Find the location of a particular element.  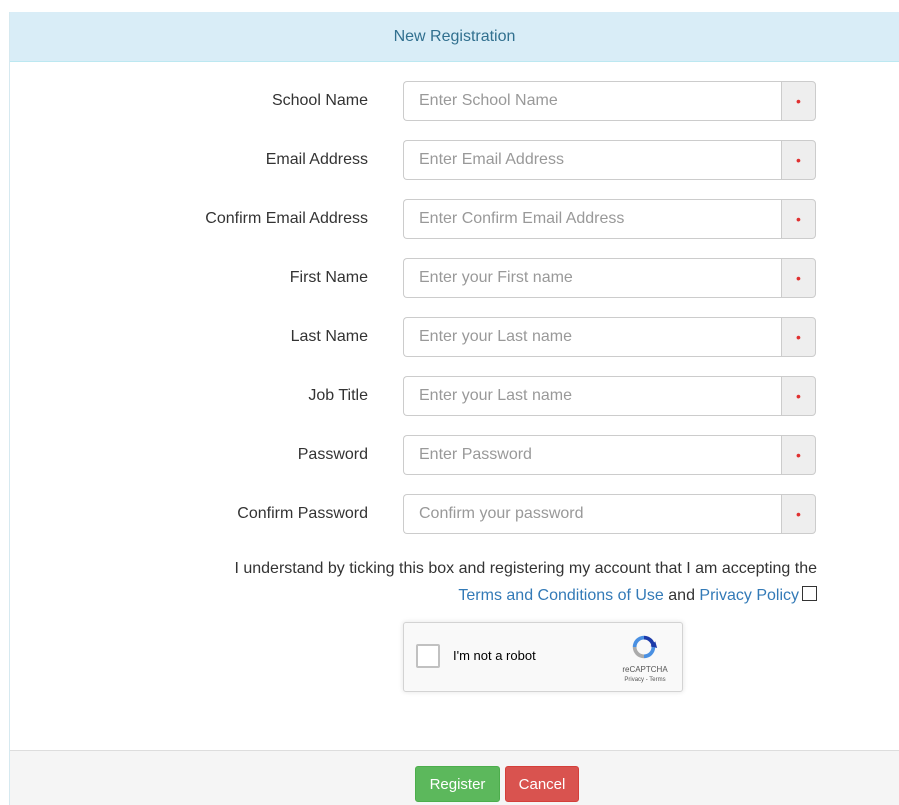

first-name-label: First Name is located at coordinates (328, 277).